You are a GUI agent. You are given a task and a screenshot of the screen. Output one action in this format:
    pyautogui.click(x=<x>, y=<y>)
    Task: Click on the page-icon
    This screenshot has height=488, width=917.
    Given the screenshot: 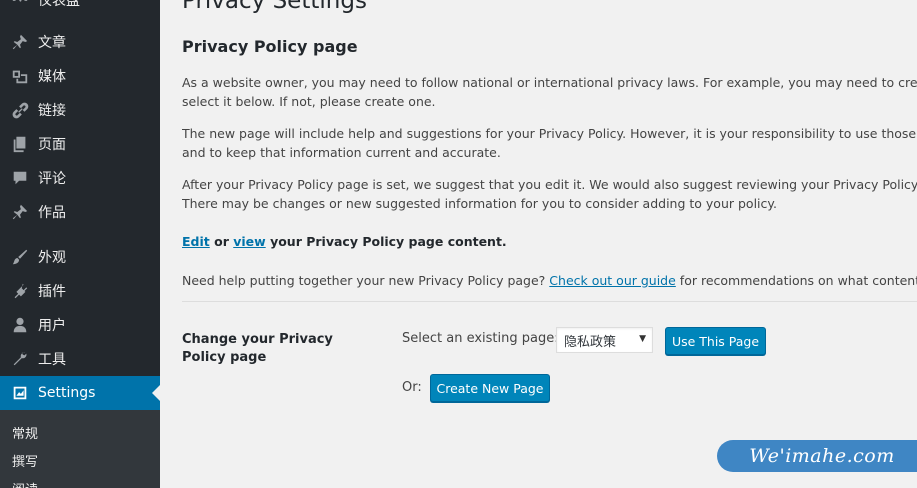 What is the action you would take?
    pyautogui.click(x=19, y=144)
    